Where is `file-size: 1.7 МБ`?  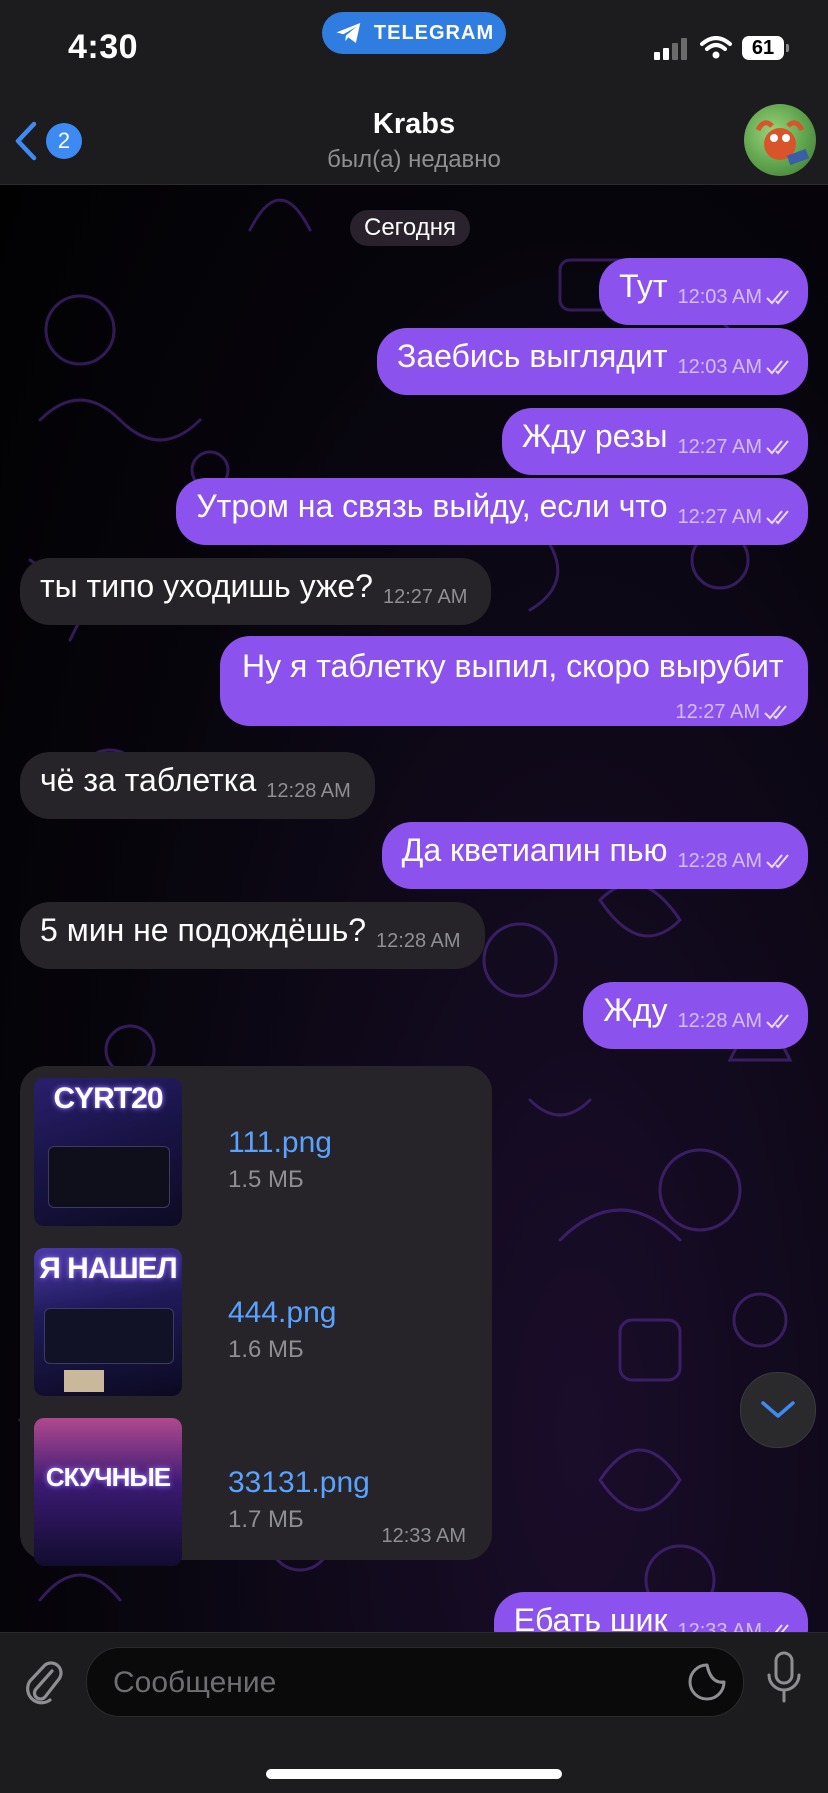
file-size: 1.7 МБ is located at coordinates (266, 1519).